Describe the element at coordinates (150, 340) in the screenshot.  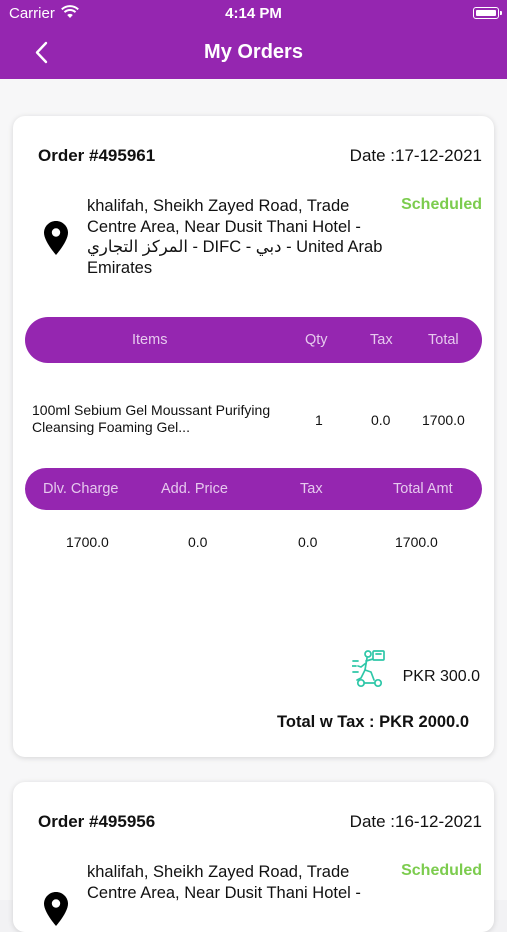
I see `items-column-header: Items` at that location.